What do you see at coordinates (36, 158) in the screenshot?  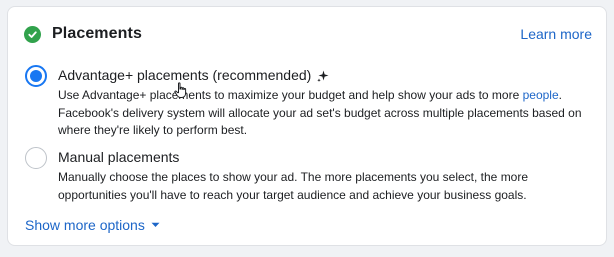 I see `manual-placements-radio` at bounding box center [36, 158].